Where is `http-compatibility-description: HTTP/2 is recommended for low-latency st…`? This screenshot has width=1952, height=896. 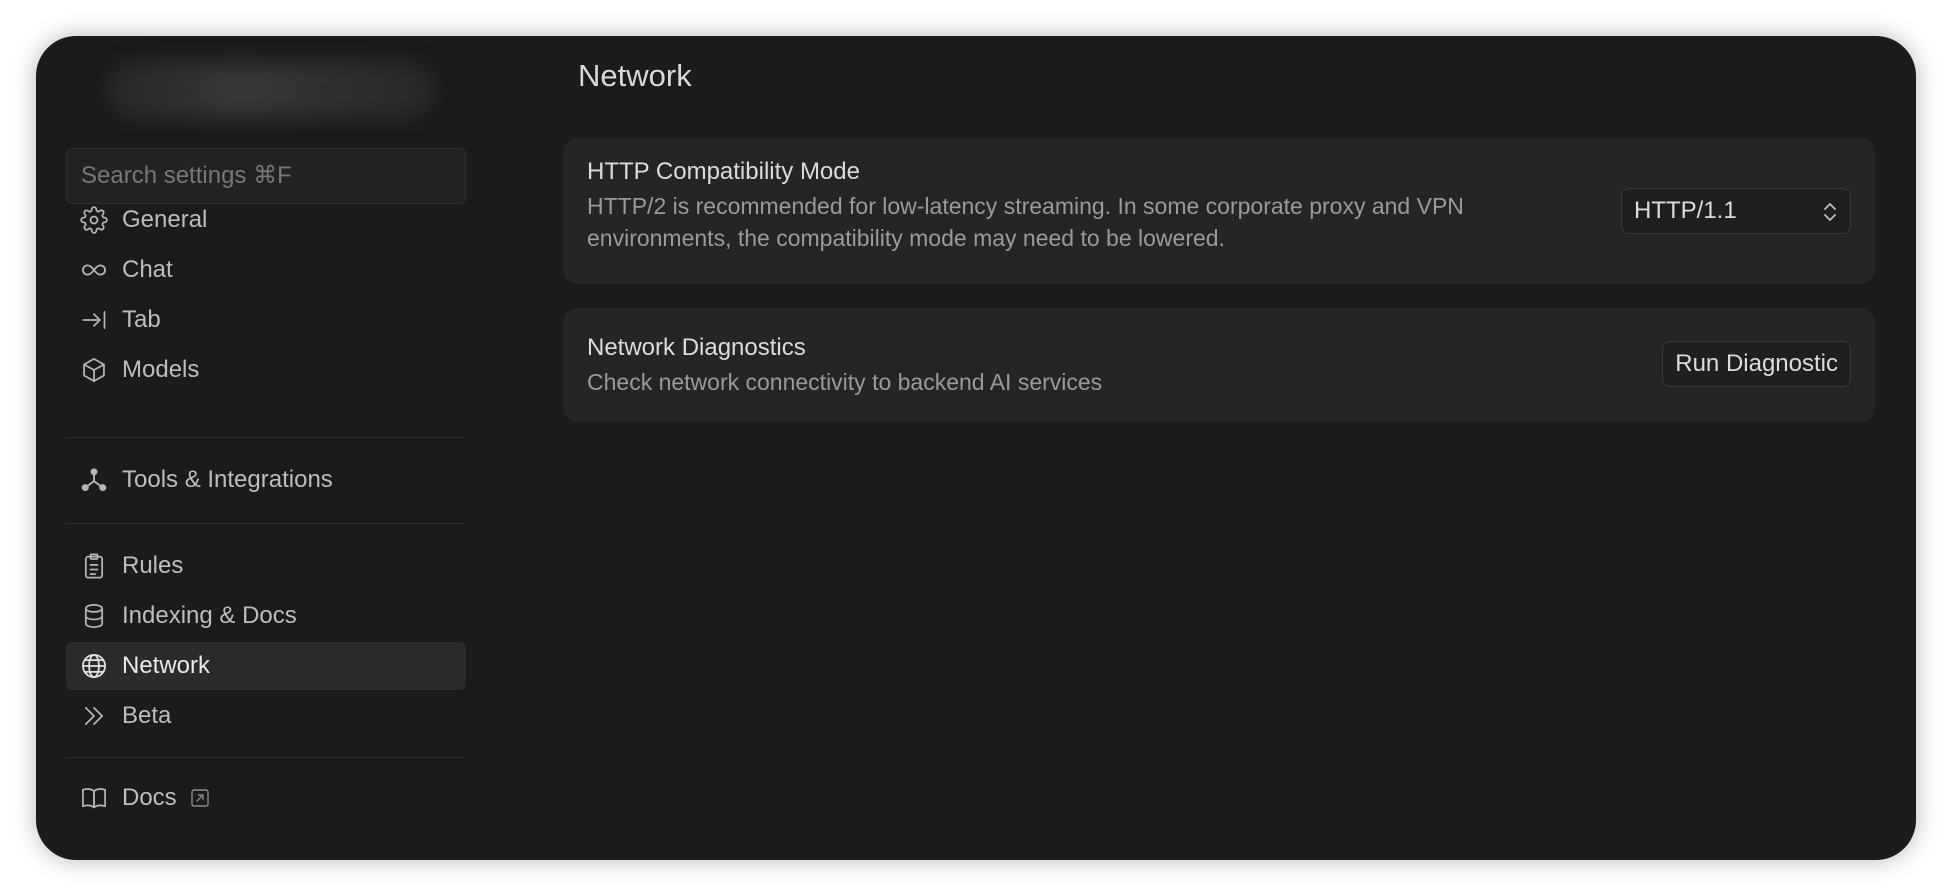
http-compatibility-description: HTTP/2 is recommended for low-latency st… is located at coordinates (1025, 222).